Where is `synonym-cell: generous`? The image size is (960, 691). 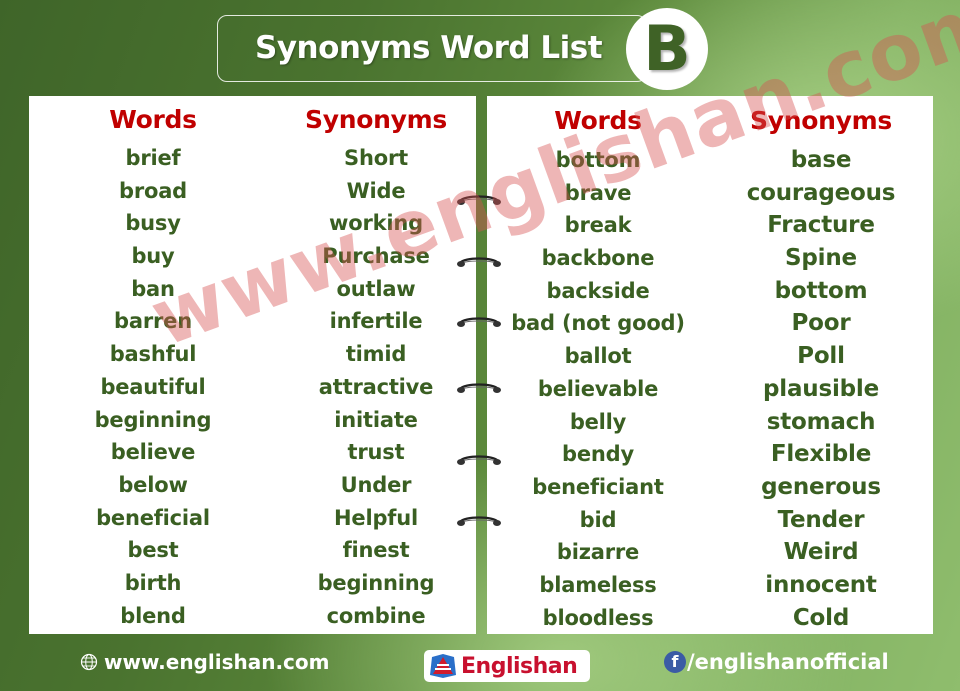 synonym-cell: generous is located at coordinates (821, 486).